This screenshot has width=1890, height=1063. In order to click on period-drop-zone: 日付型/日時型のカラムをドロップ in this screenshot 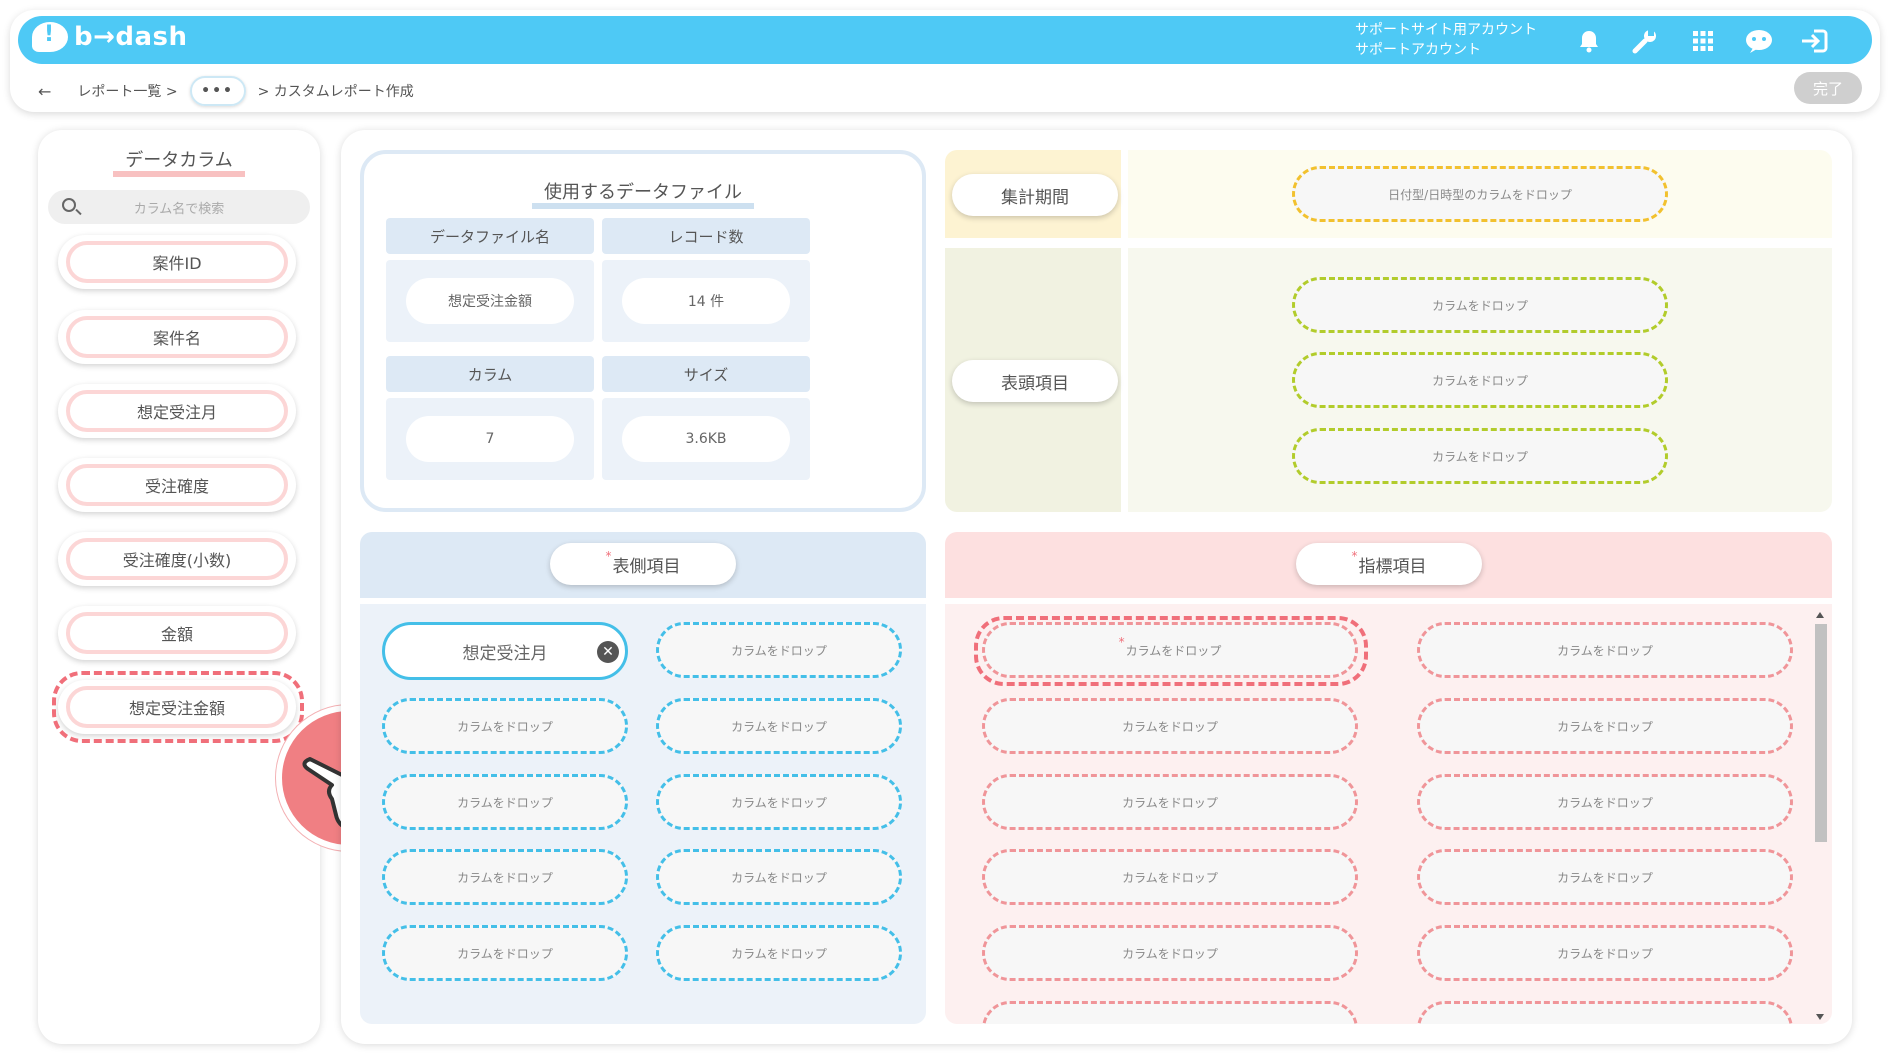, I will do `click(1480, 194)`.